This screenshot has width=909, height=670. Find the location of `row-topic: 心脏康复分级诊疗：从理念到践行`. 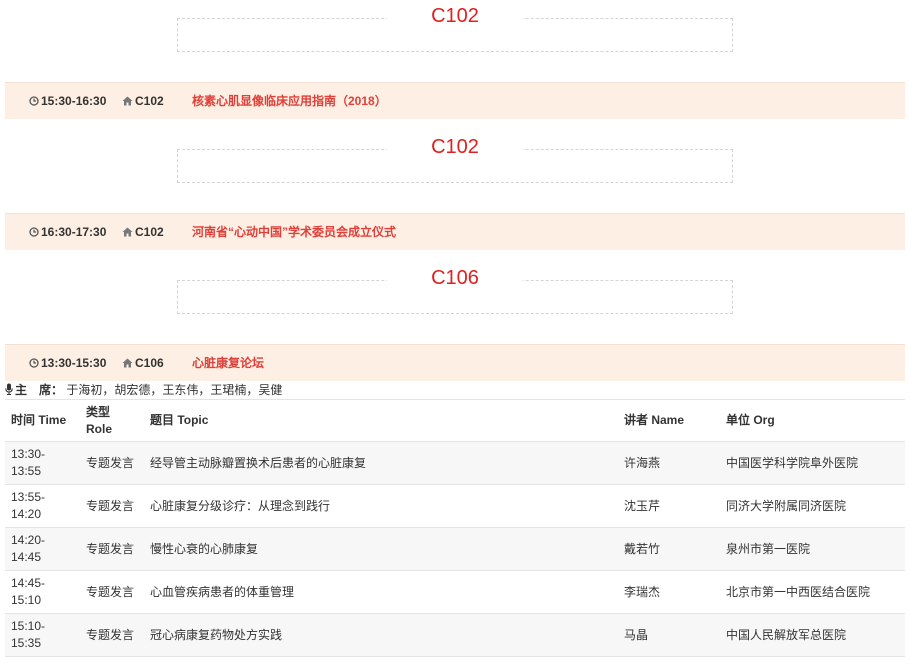

row-topic: 心脏康复分级诊疗：从理念到践行 is located at coordinates (381, 506).